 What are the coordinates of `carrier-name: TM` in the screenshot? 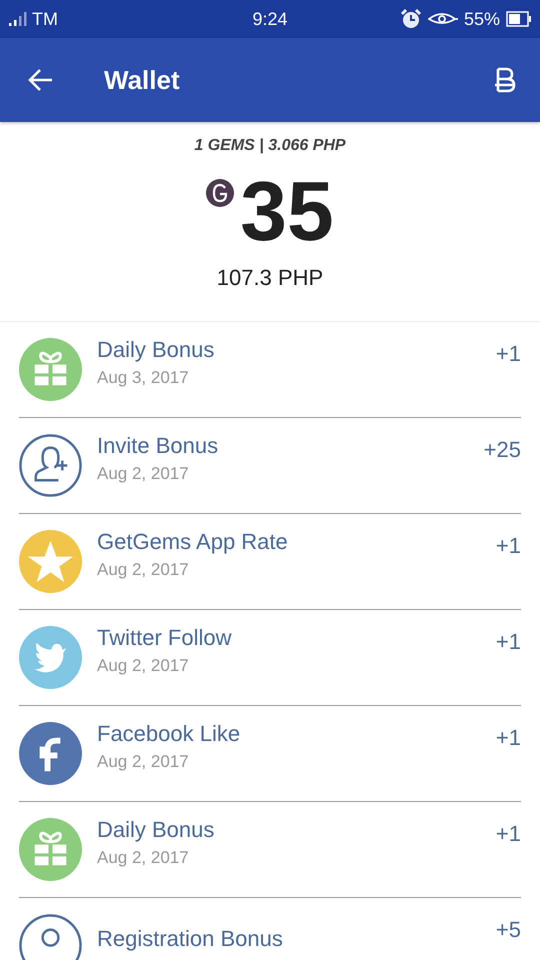 It's located at (45, 19).